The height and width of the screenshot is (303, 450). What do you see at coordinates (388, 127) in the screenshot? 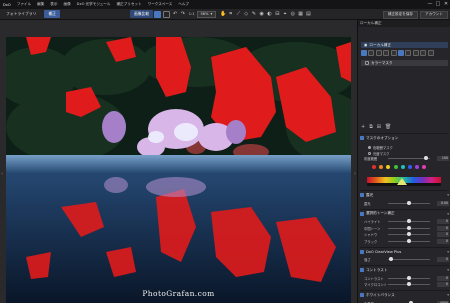
I see `trash-icon: 🗑` at bounding box center [388, 127].